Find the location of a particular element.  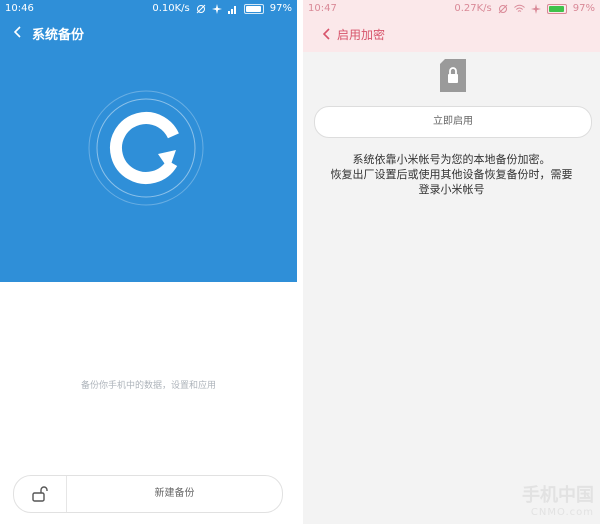

bottom-action-bar: 新建备份 is located at coordinates (148, 494).